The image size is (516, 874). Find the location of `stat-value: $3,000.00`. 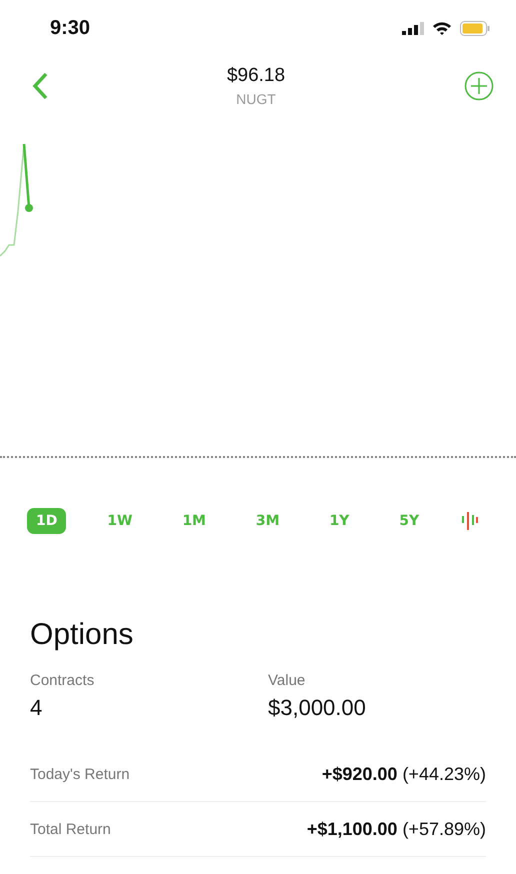

stat-value: $3,000.00 is located at coordinates (317, 708).